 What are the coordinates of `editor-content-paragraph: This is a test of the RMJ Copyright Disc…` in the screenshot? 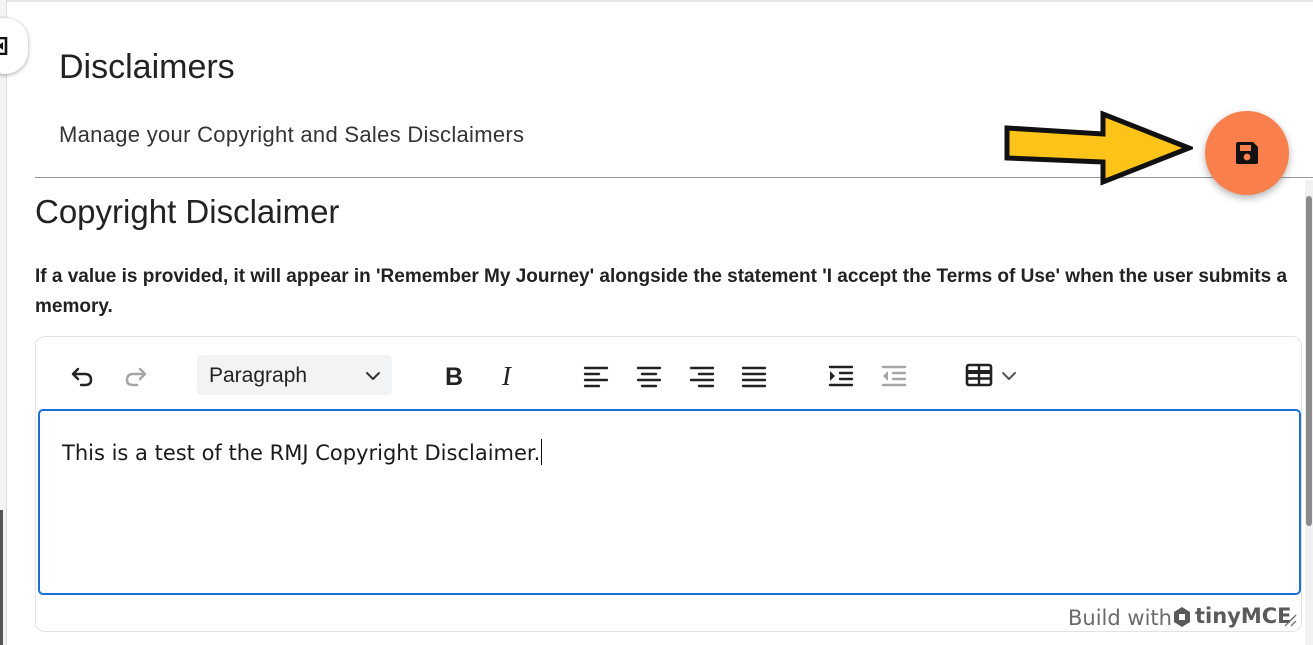 It's located at (302, 452).